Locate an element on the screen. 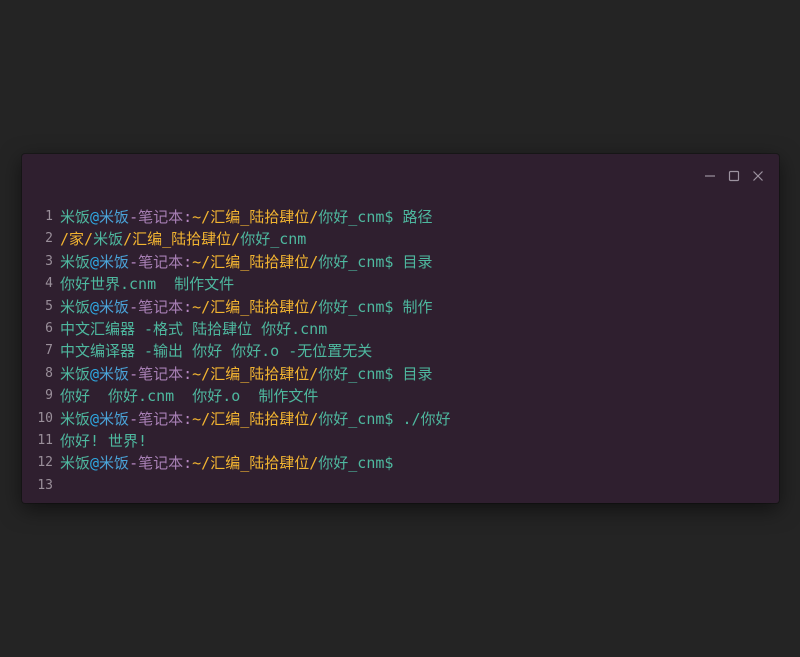 The width and height of the screenshot is (800, 657). line-number: 1 is located at coordinates (49, 216).